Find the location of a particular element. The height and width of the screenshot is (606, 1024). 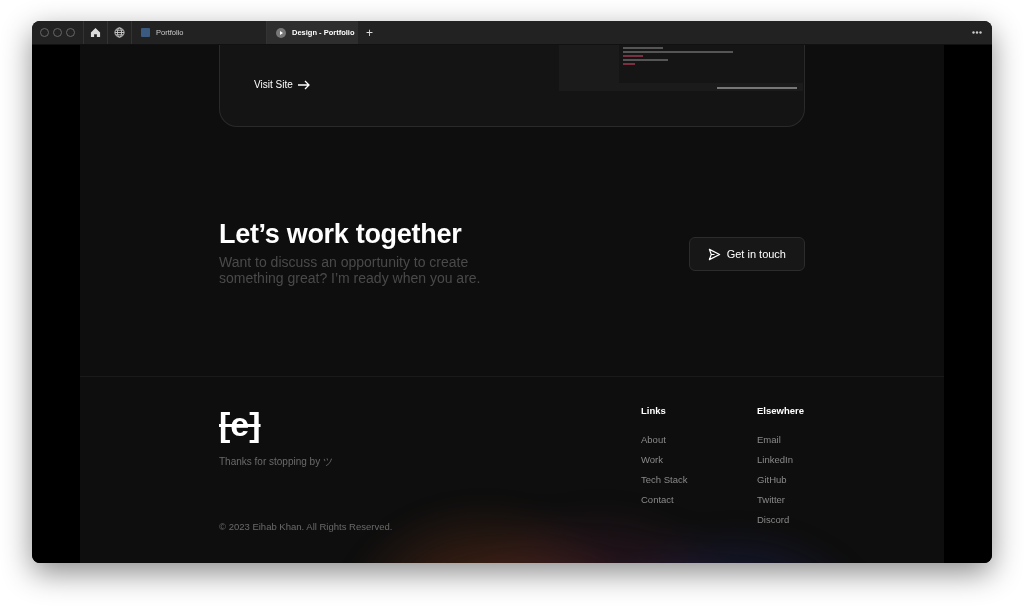

footer-link: Contact is located at coordinates (672, 504).